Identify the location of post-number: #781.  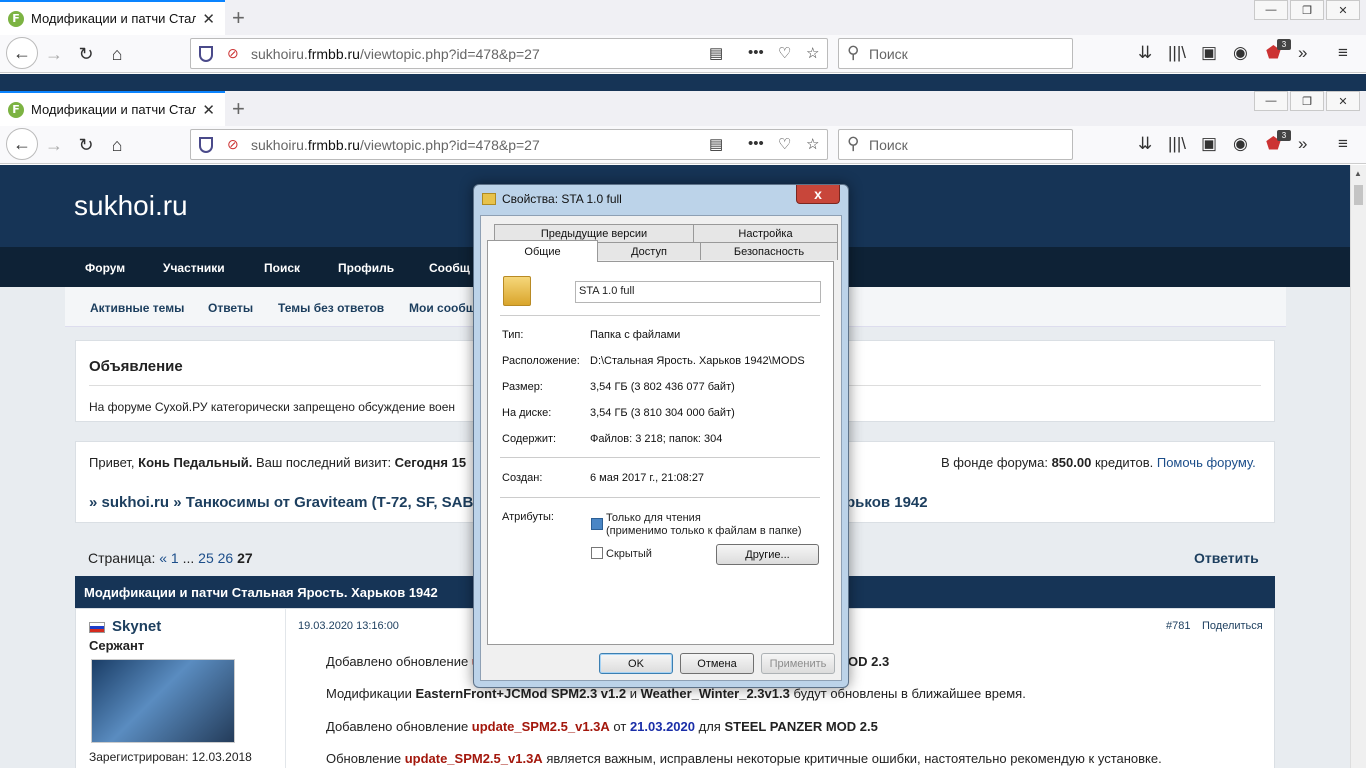
(1178, 626).